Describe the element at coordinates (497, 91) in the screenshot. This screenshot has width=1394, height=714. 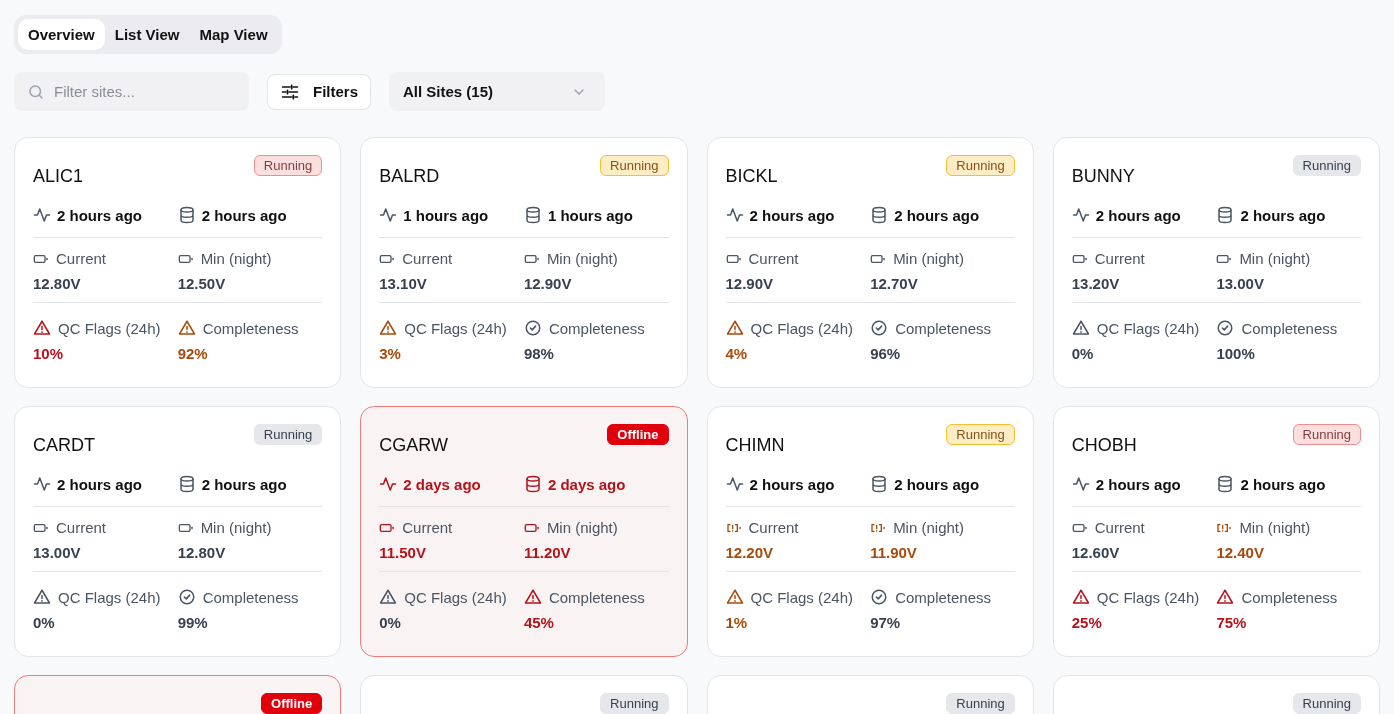
I see `site-select: All Sites (15)` at that location.